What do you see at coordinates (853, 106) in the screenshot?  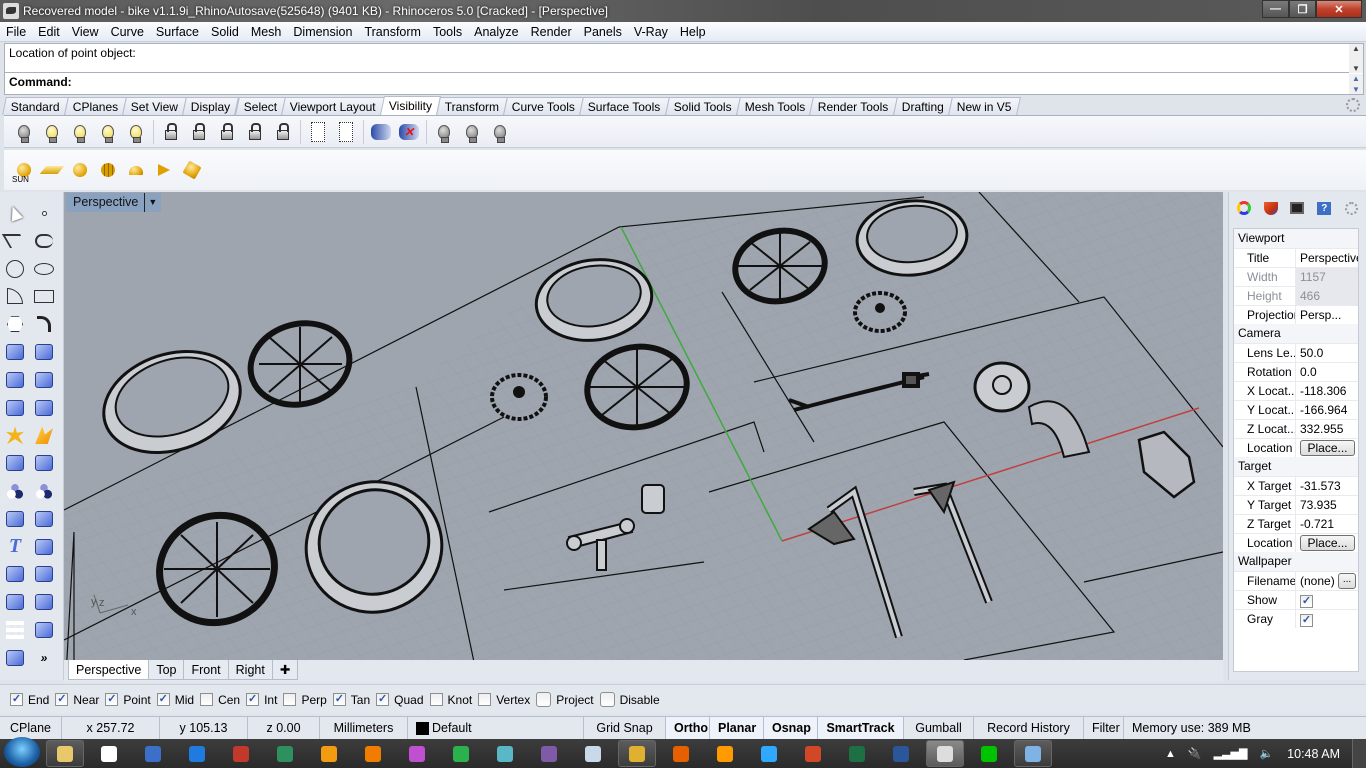 I see `tab-render-tools: Render Tools` at bounding box center [853, 106].